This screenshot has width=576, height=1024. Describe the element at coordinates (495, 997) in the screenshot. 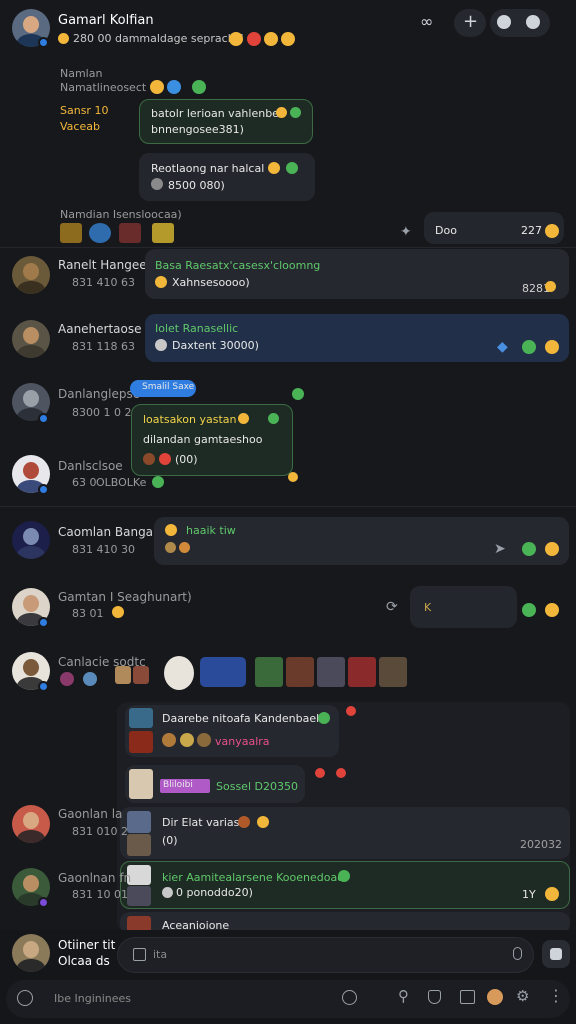

I see `avatar-emoji-icon` at that location.